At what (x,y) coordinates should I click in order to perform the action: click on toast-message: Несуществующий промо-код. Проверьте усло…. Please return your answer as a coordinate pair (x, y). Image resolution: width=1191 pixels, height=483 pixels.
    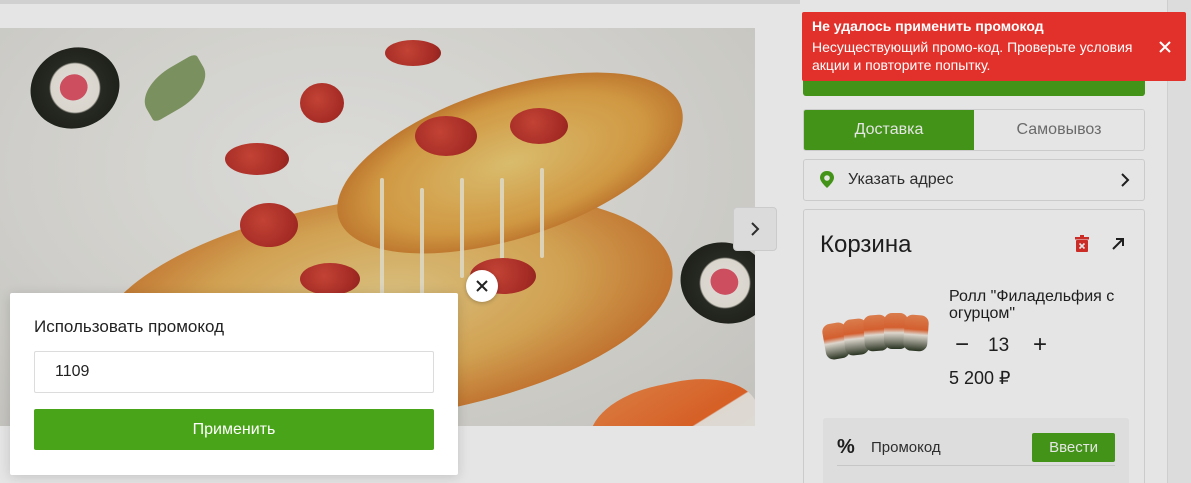
    Looking at the image, I should click on (972, 56).